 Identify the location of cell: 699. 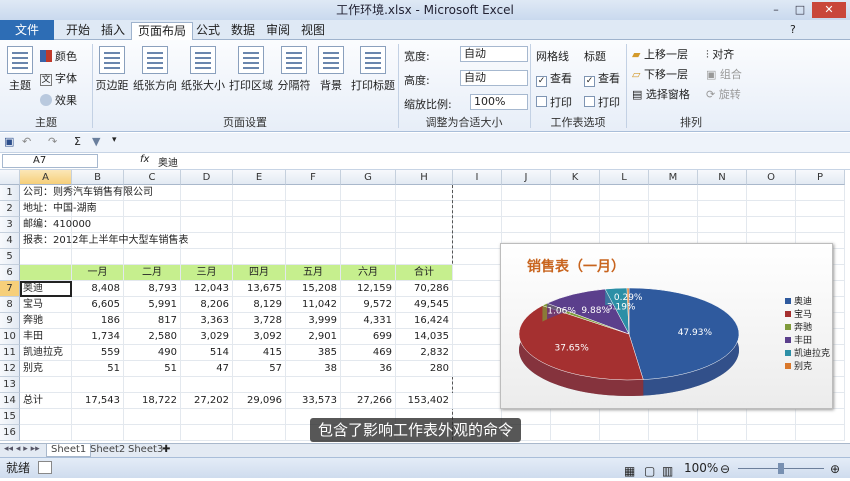
(368, 337).